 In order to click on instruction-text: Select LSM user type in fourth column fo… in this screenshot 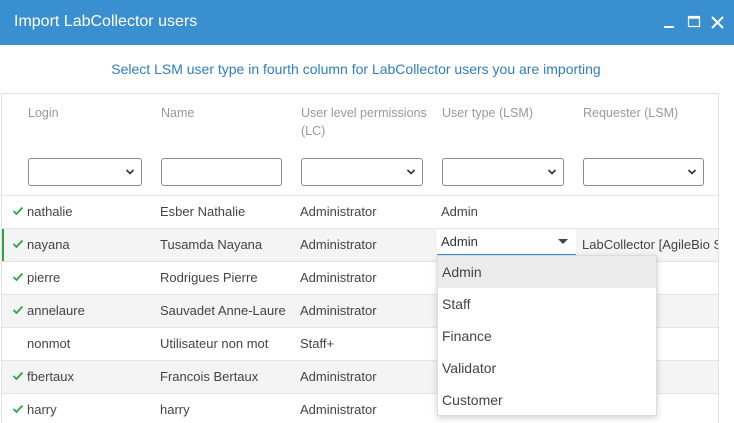, I will do `click(356, 69)`.